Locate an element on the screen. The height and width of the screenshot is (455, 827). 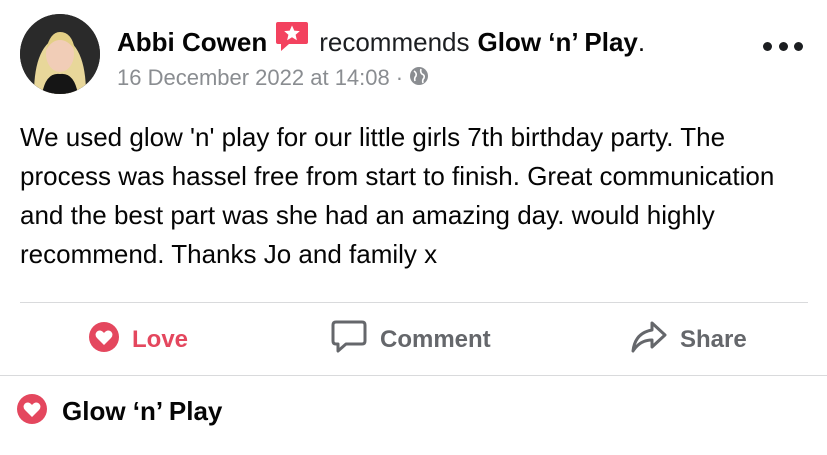
share-arrow-icon is located at coordinates (649, 340).